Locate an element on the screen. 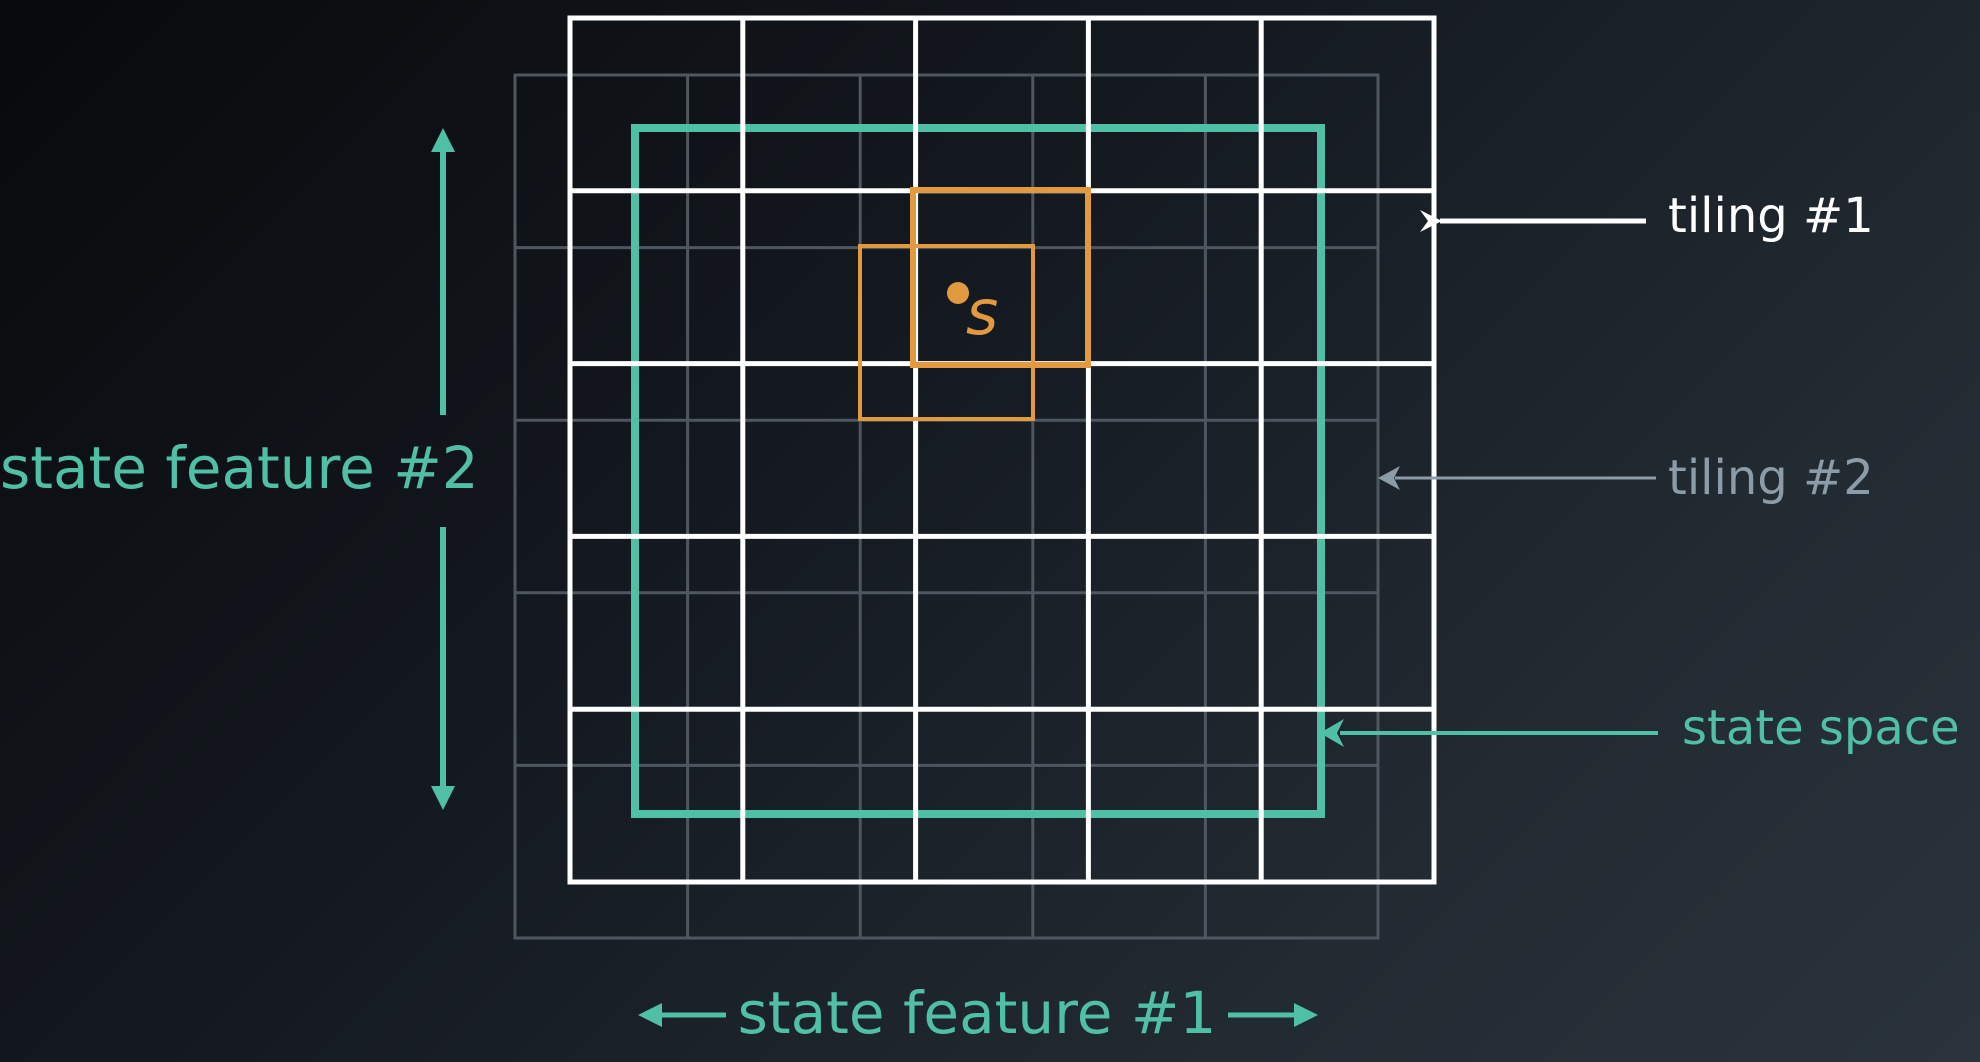 Image resolution: width=1980 pixels, height=1062 pixels. state-feature-2-label: state feature #2 is located at coordinates (239, 468).